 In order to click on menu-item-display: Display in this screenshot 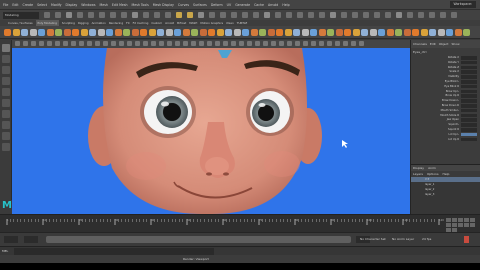, I will do `click(72, 5)`.